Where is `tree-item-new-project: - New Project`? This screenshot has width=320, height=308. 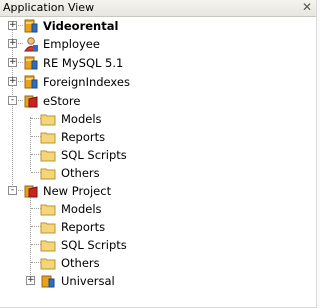
tree-item-new-project: - New Project is located at coordinates (158, 191).